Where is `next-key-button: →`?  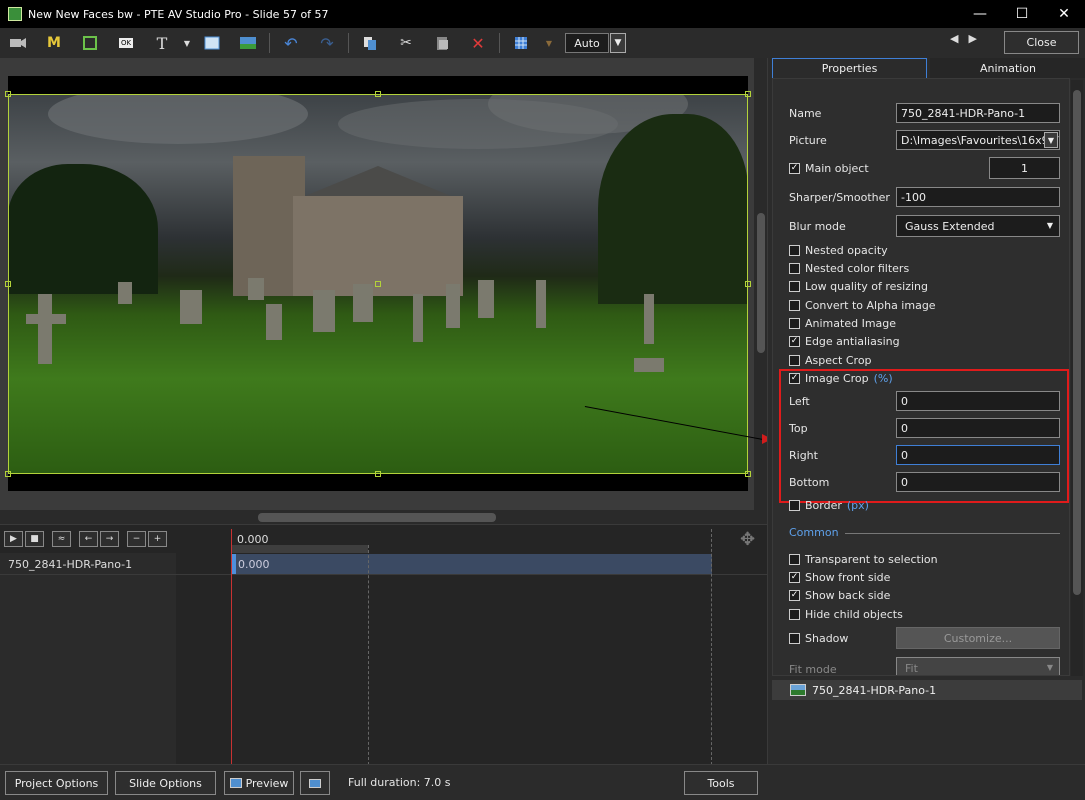
next-key-button: → is located at coordinates (109, 539).